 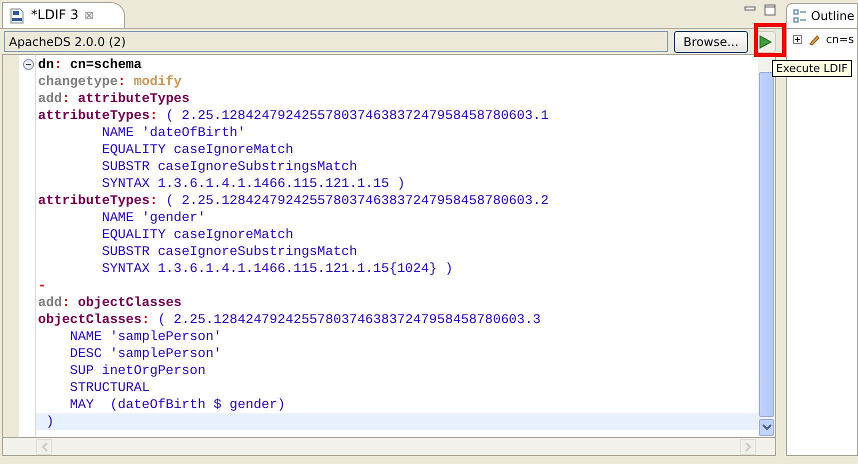 I want to click on tree-item: cn=s, so click(x=840, y=39).